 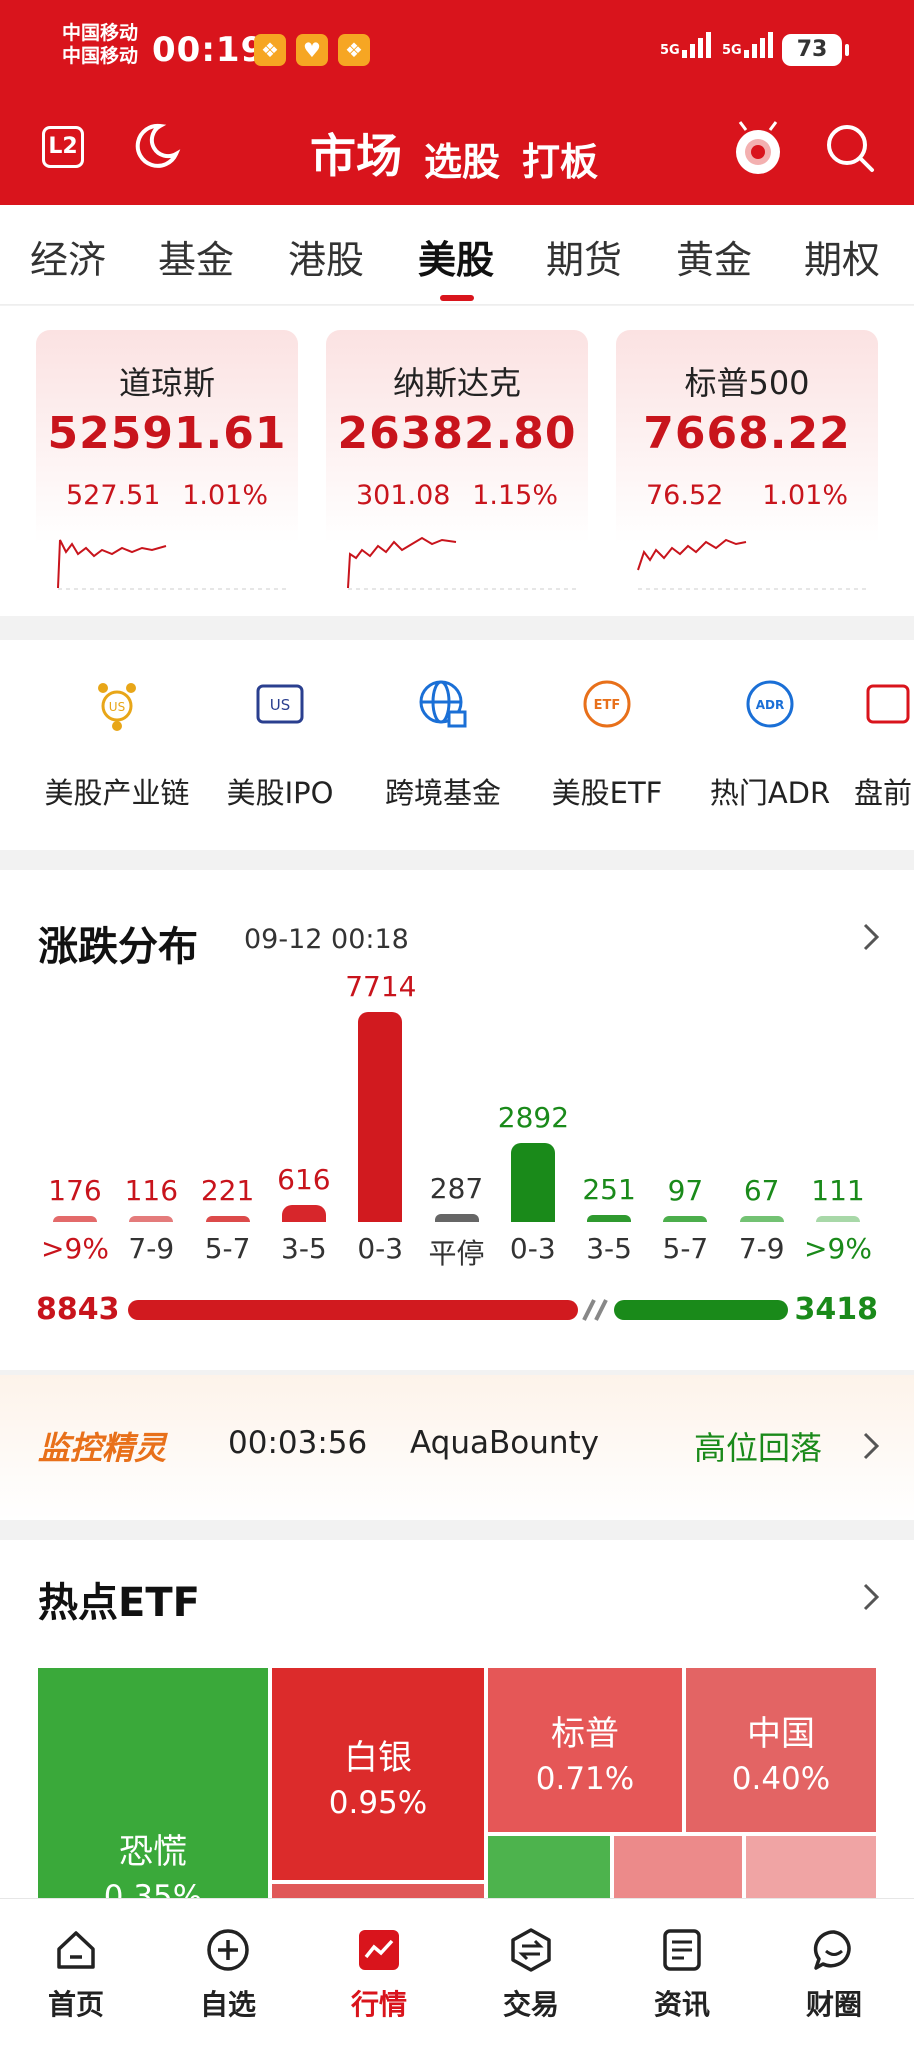 What do you see at coordinates (119, 1603) in the screenshot?
I see `section-title: 热点ETF` at bounding box center [119, 1603].